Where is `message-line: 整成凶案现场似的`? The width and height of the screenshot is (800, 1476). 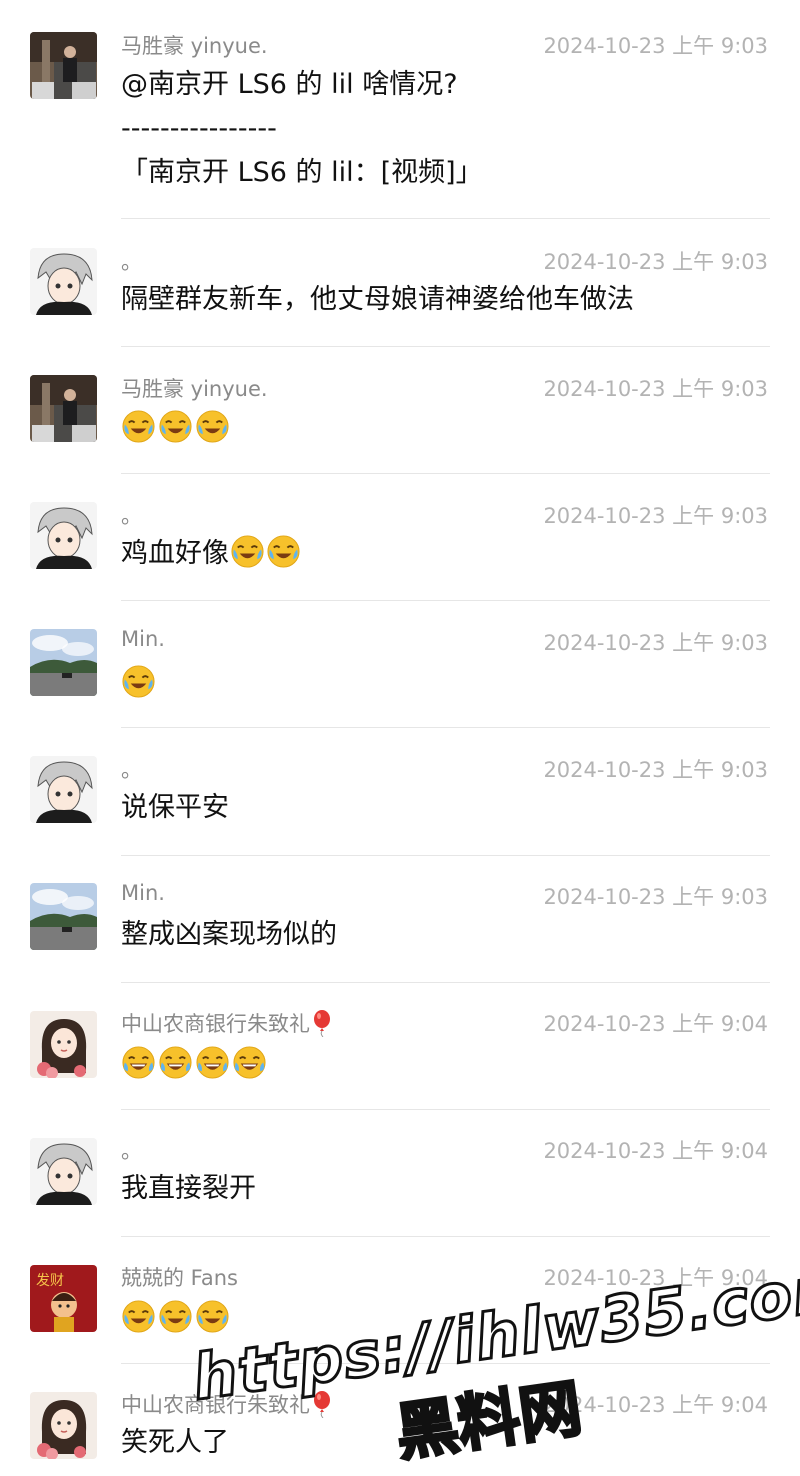 message-line: 整成凶案现场似的 is located at coordinates (229, 934).